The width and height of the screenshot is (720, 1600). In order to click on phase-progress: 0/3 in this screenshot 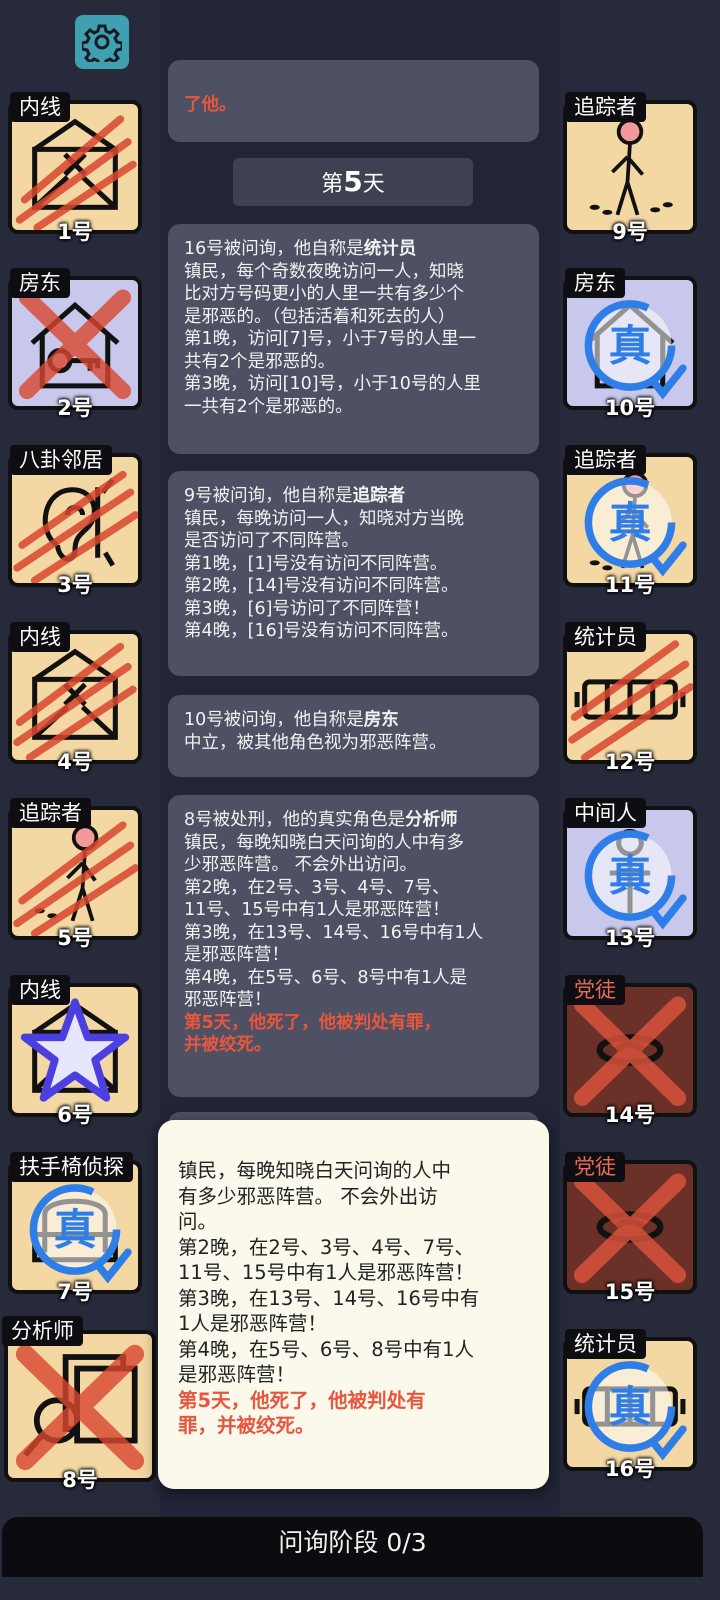, I will do `click(406, 1542)`.